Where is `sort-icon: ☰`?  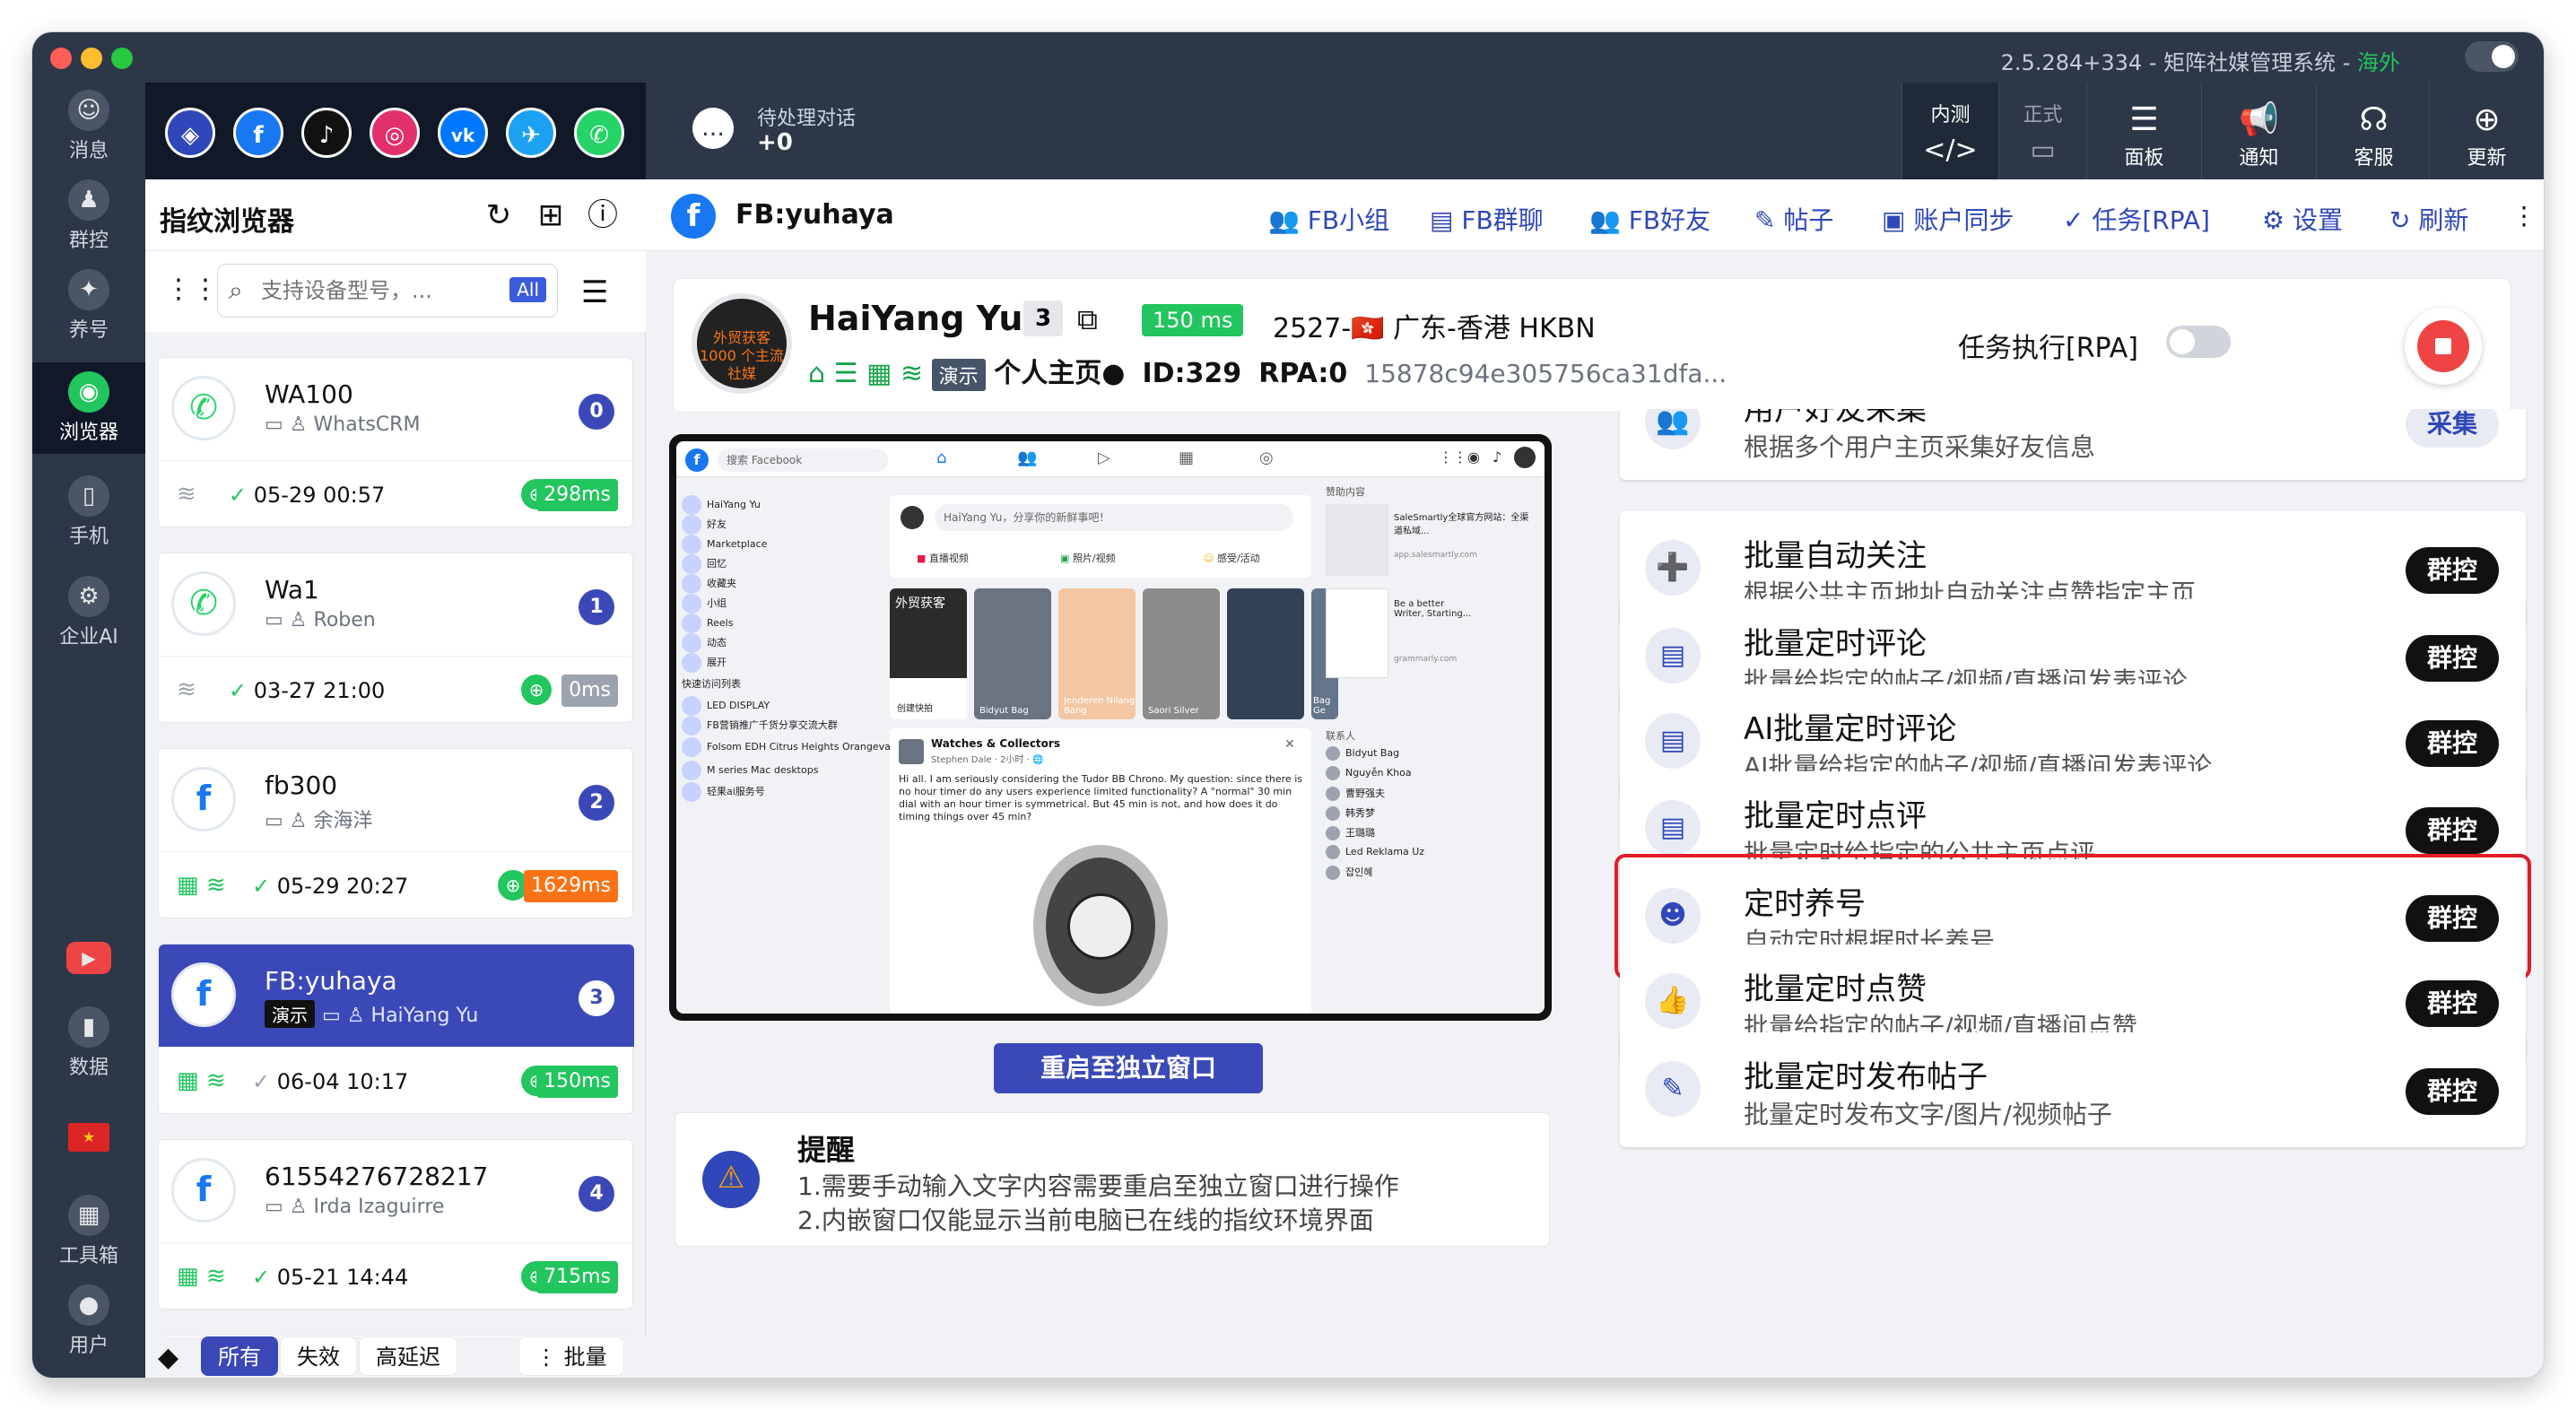
sort-icon: ☰ is located at coordinates (594, 292).